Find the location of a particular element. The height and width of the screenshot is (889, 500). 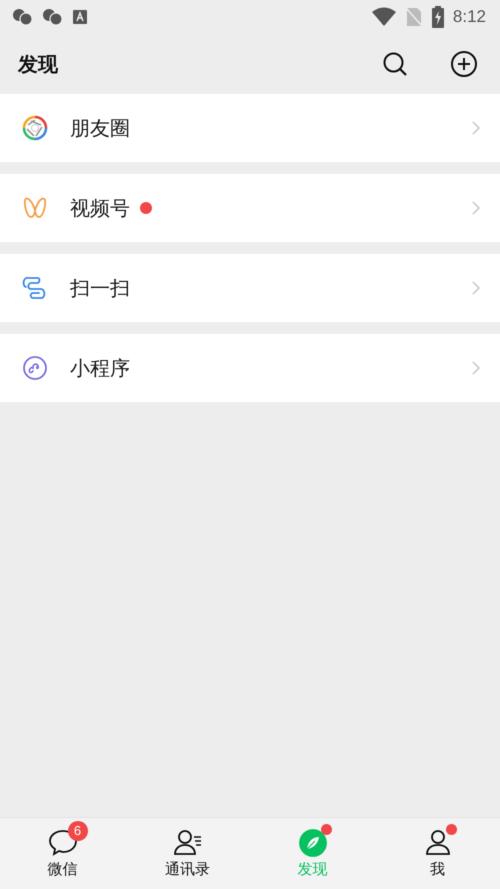

page-title: 发现 is located at coordinates (38, 64).